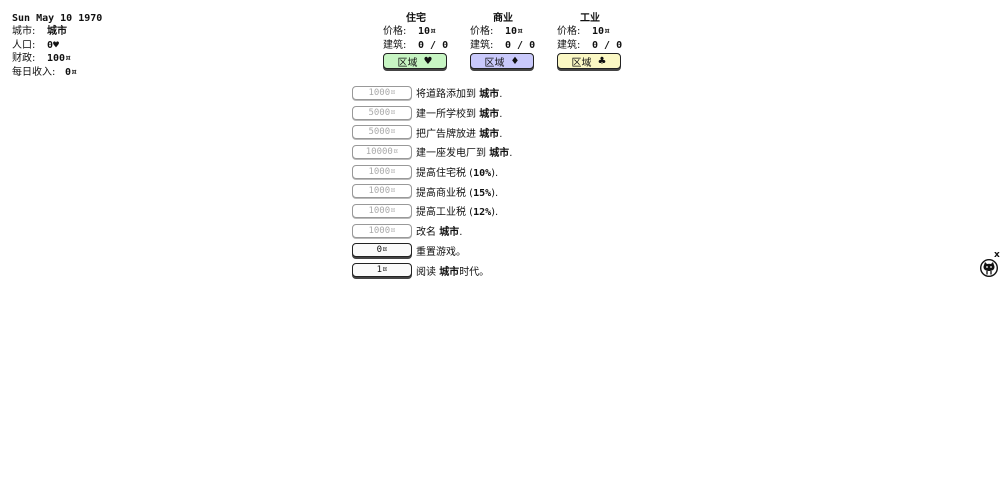  I want to click on action-raise-residential-tax: 1000¤ 提高住宅税 (10%)., so click(432, 172).